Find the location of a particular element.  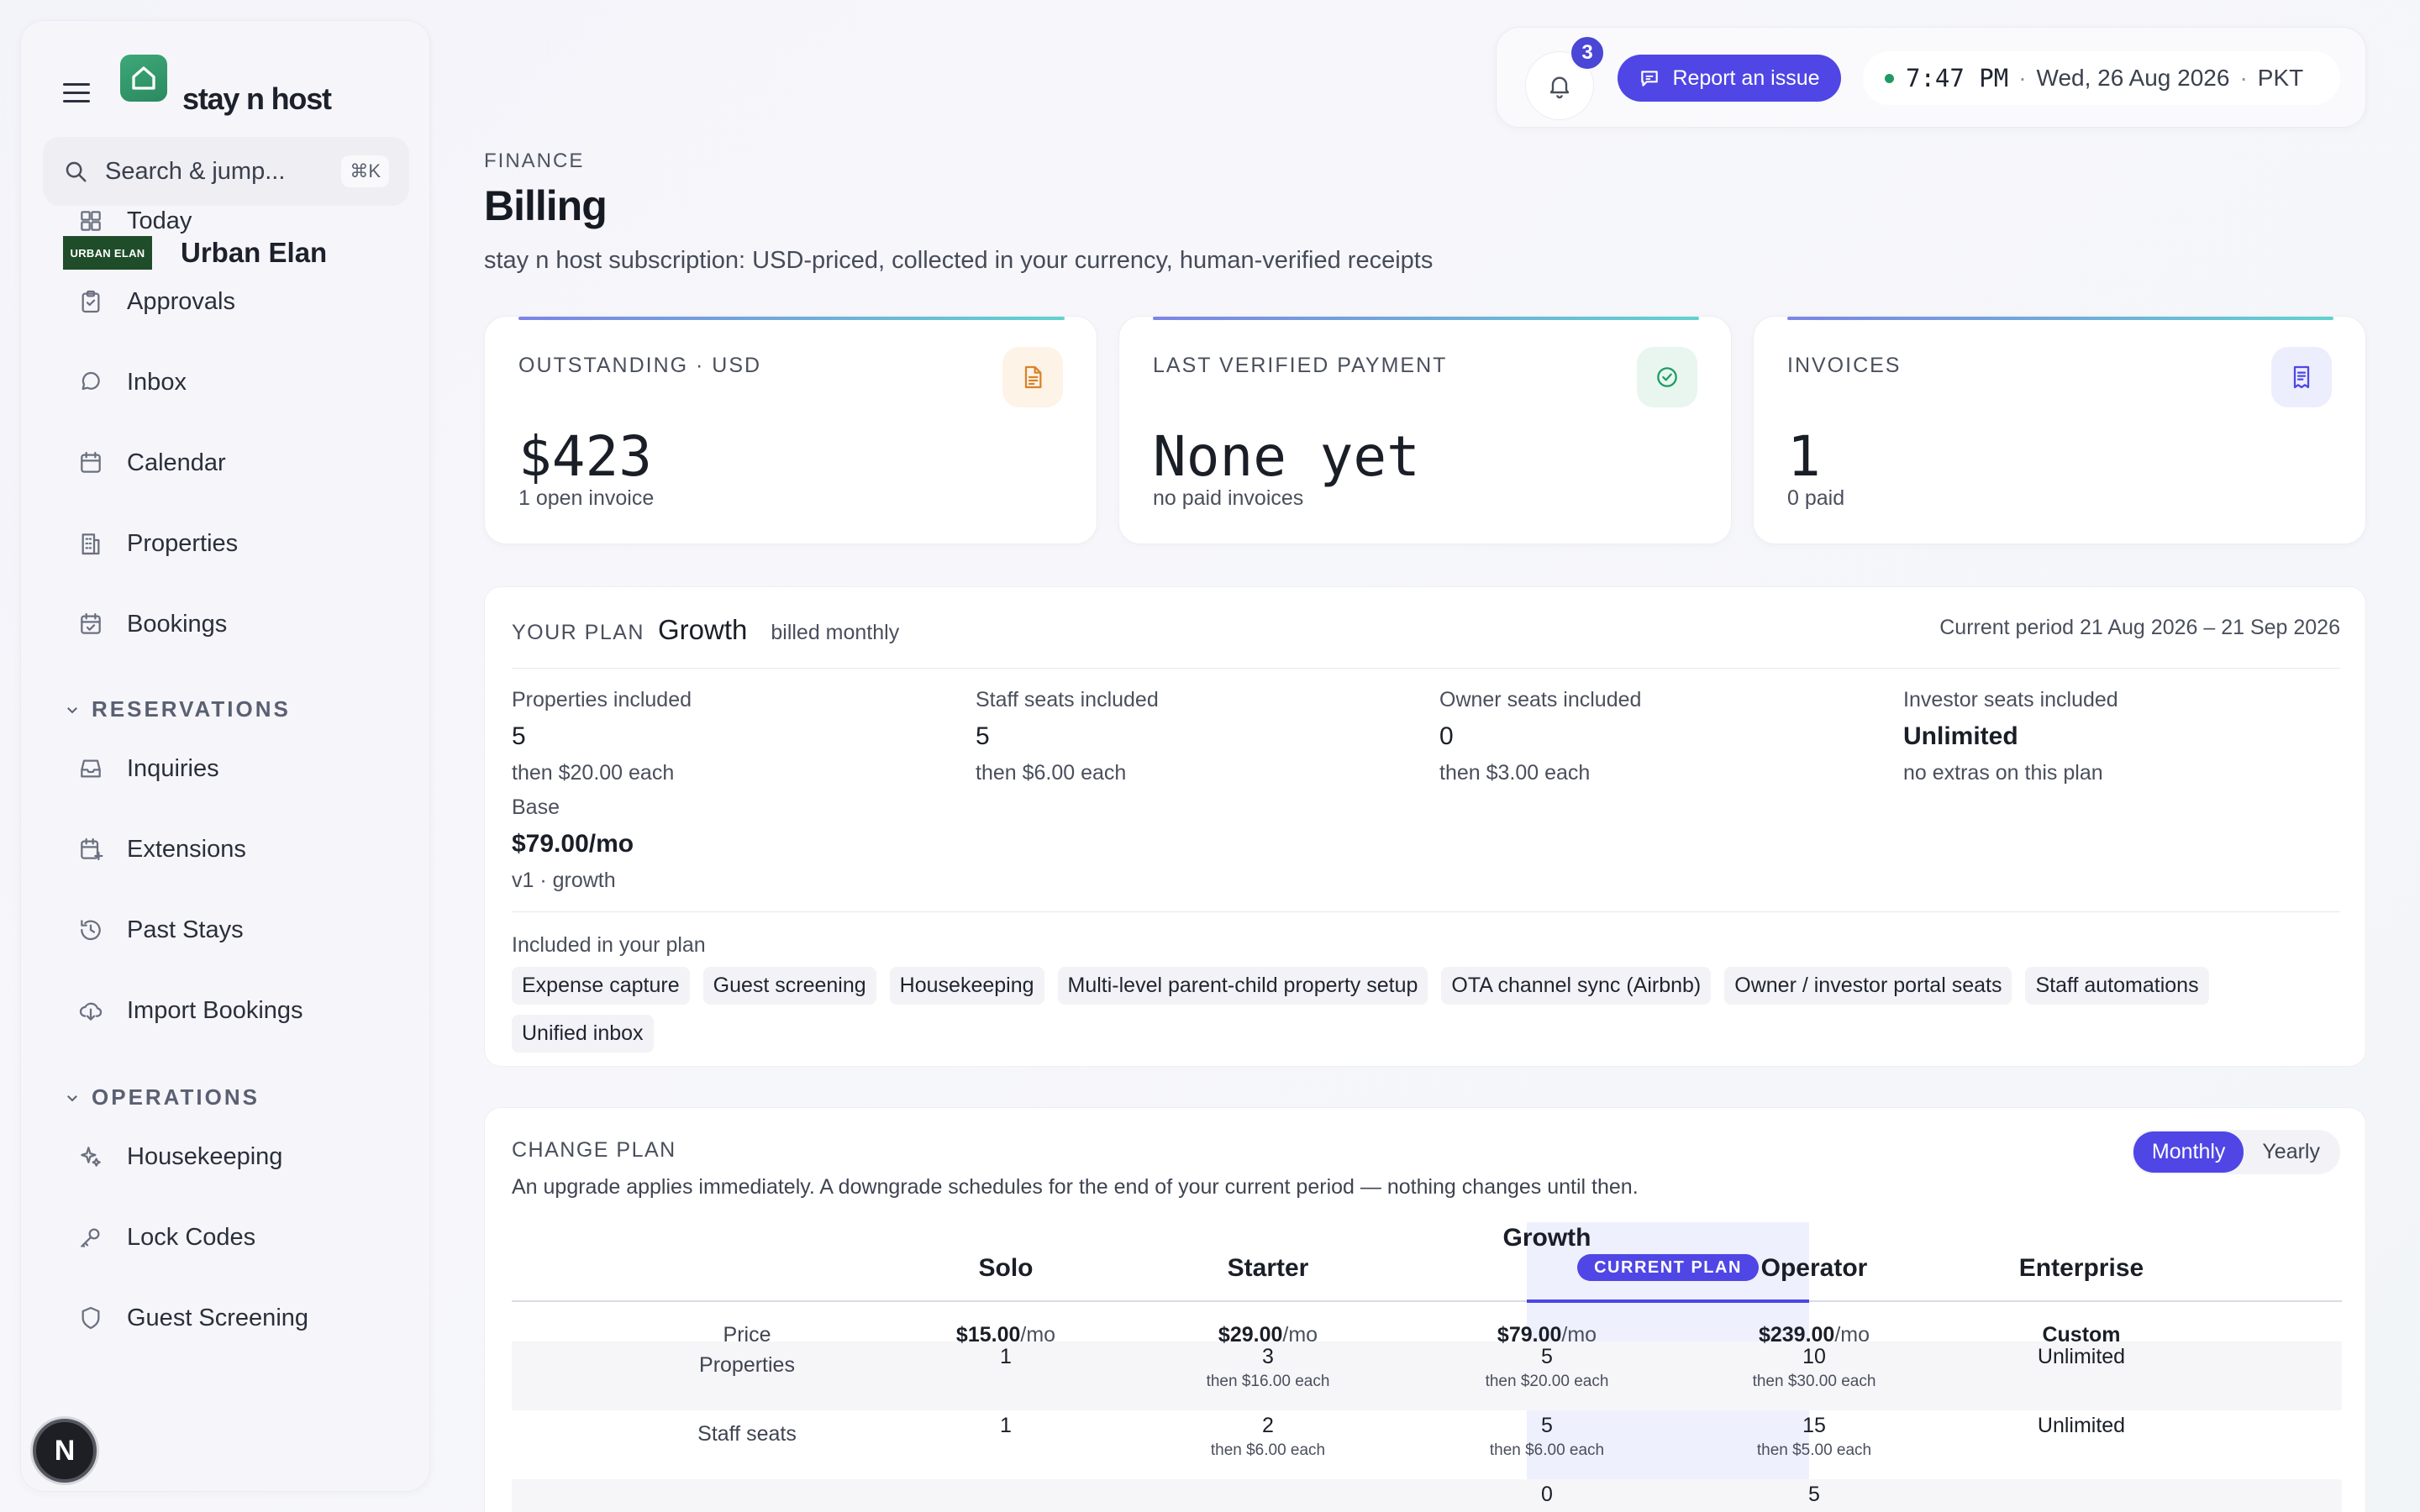

table-cell: 1 is located at coordinates (1006, 1359).